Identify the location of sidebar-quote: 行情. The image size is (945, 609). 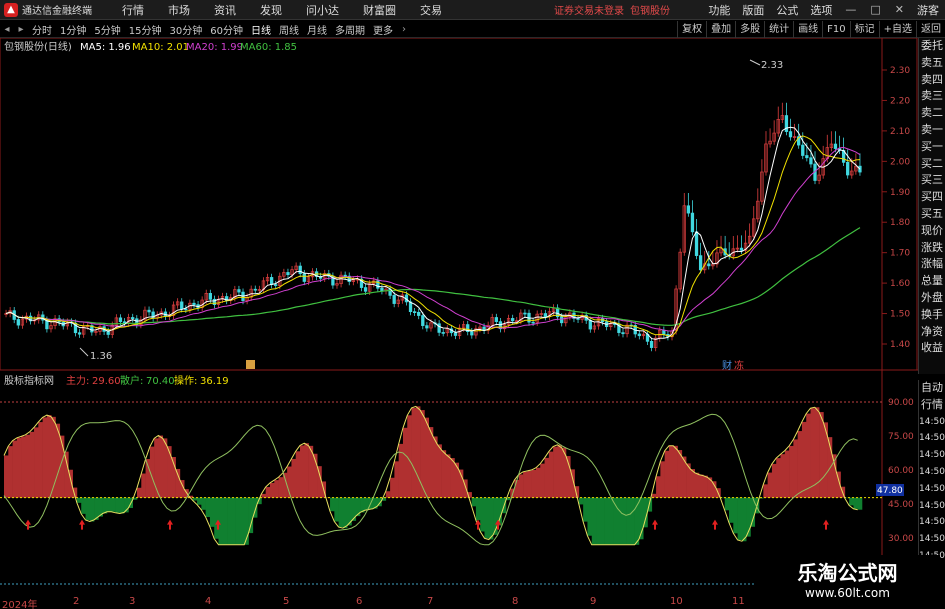
(932, 405).